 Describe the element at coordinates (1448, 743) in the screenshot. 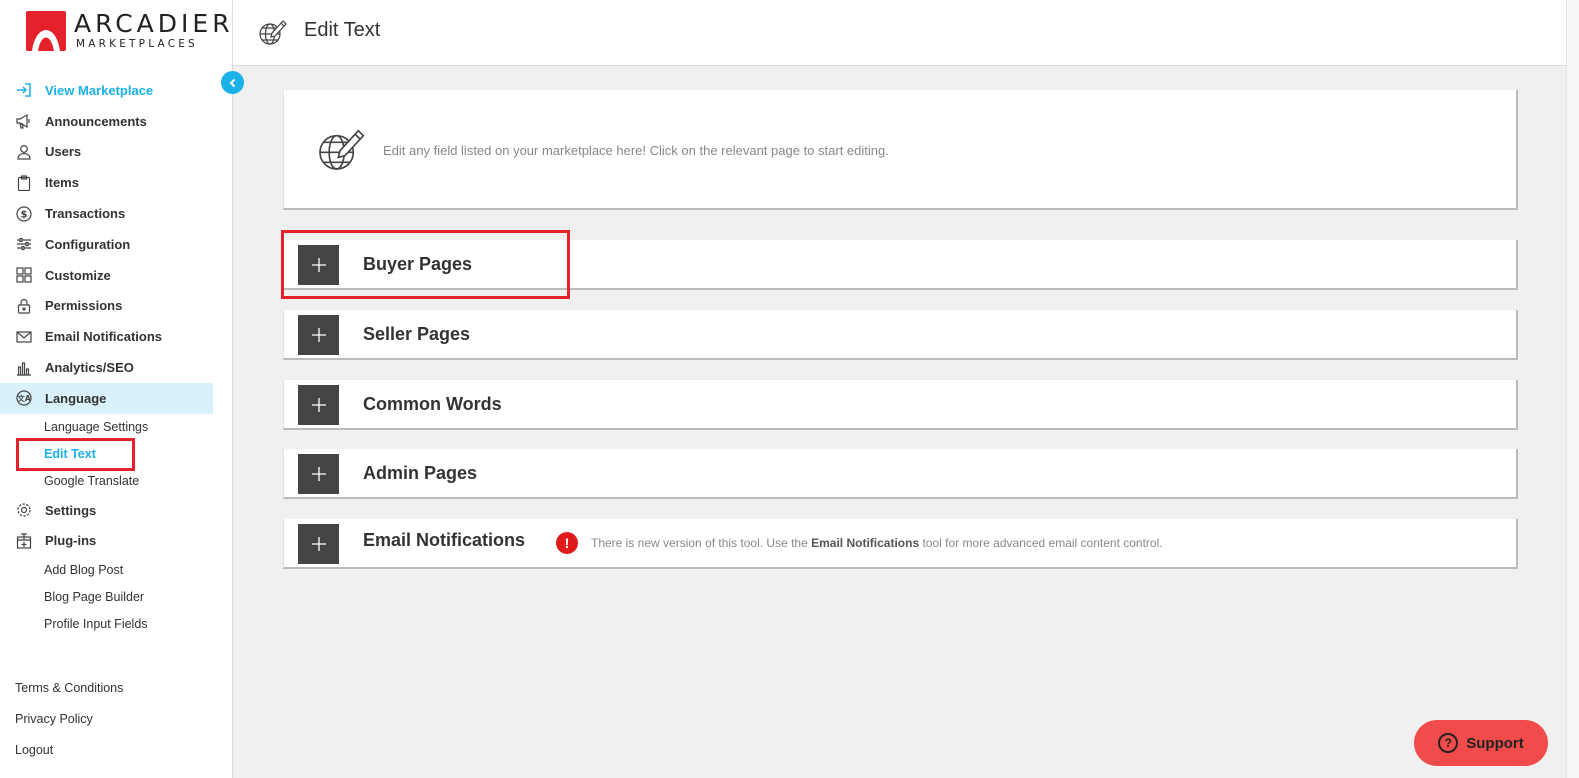

I see `help-icon: ?` at that location.